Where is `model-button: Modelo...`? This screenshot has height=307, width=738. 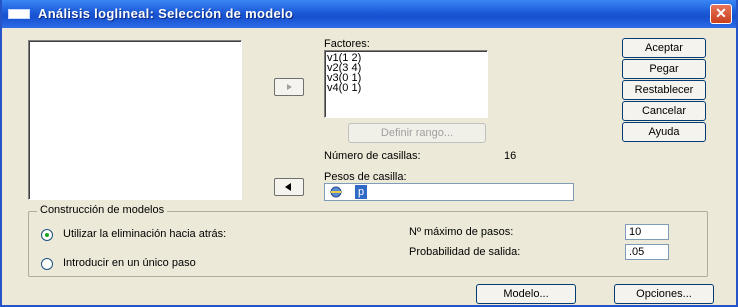 model-button: Modelo... is located at coordinates (526, 294).